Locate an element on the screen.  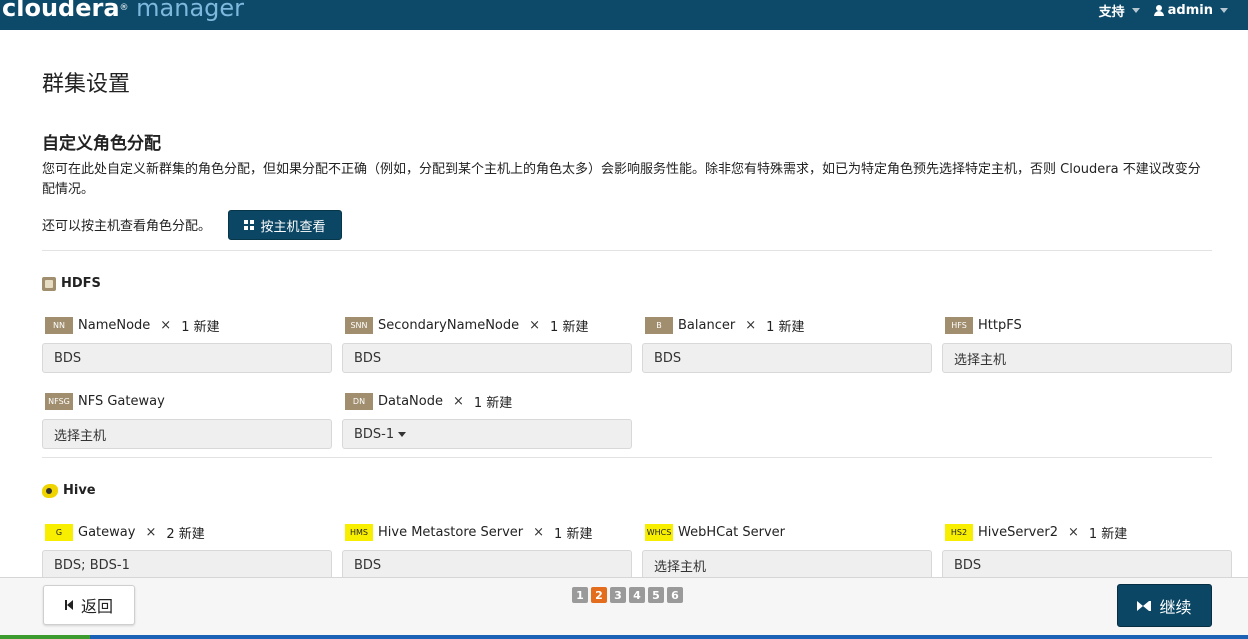
role-httpfs: HFS HttpFS 选择主机 is located at coordinates (1087, 344).